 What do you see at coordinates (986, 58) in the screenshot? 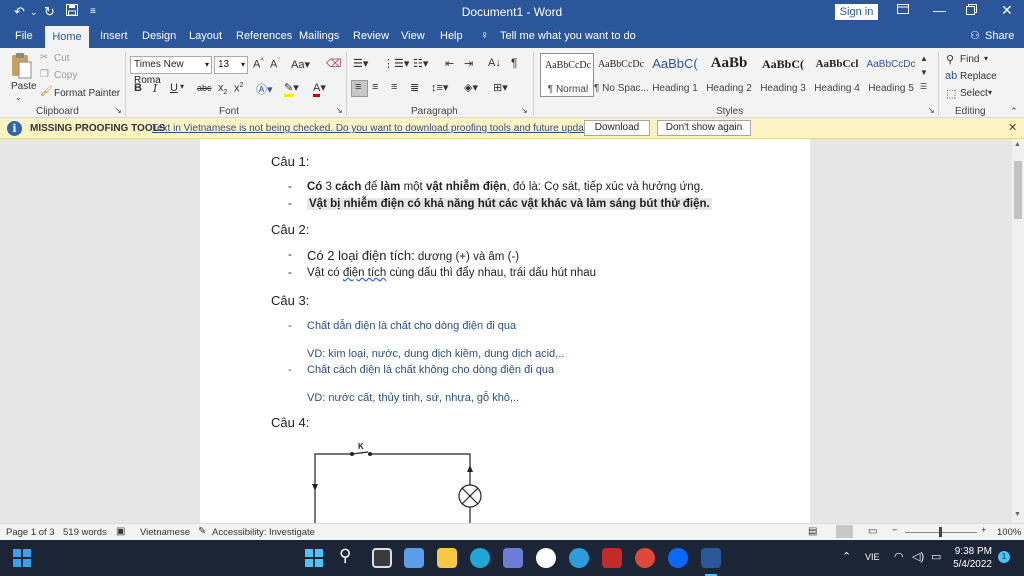
I see `find-dropdown-icon: ▾` at bounding box center [986, 58].